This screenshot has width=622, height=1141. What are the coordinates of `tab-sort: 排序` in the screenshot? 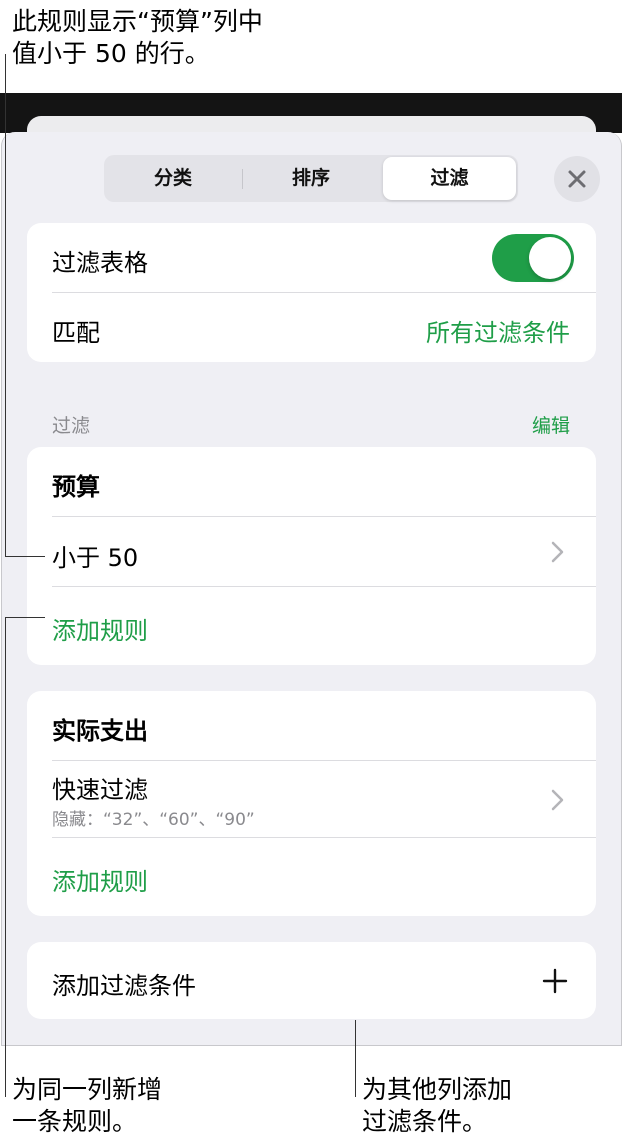 It's located at (311, 178).